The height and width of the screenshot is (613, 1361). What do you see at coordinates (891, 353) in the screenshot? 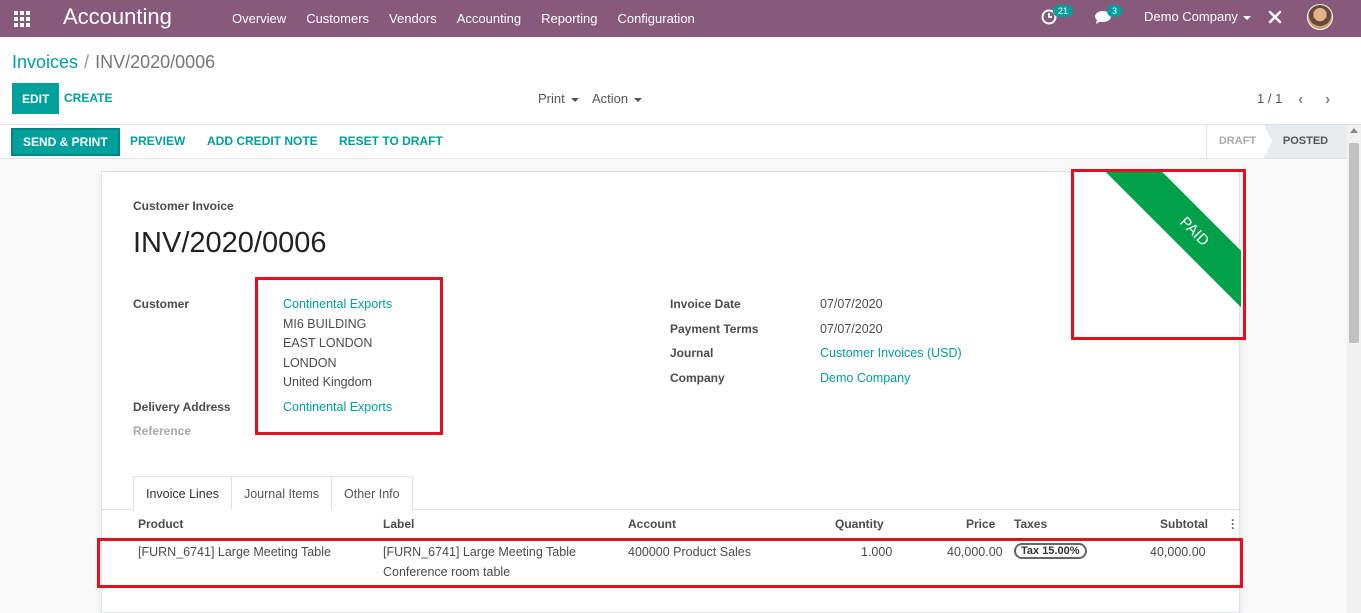
I see `journal-link: Customer Invoices (USD)` at bounding box center [891, 353].